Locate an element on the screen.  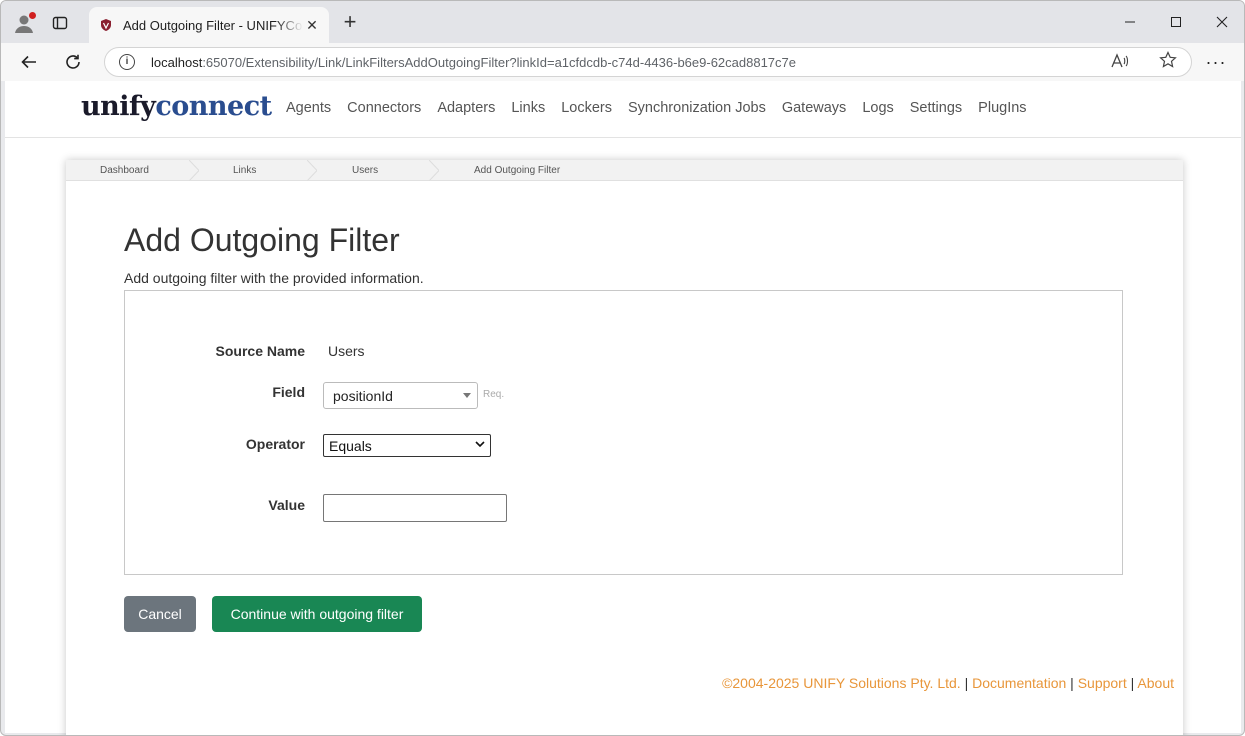
field-combobox: positionId is located at coordinates (400, 395).